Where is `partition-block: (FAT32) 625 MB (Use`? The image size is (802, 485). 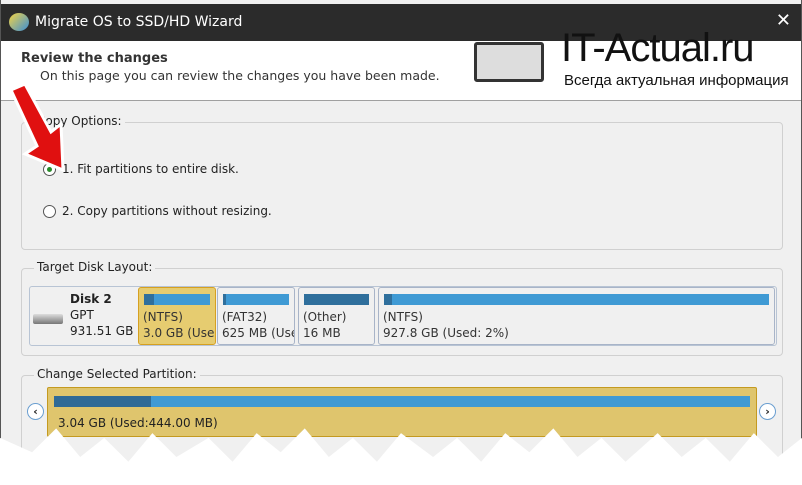
partition-block: (FAT32) 625 MB (Use is located at coordinates (256, 316).